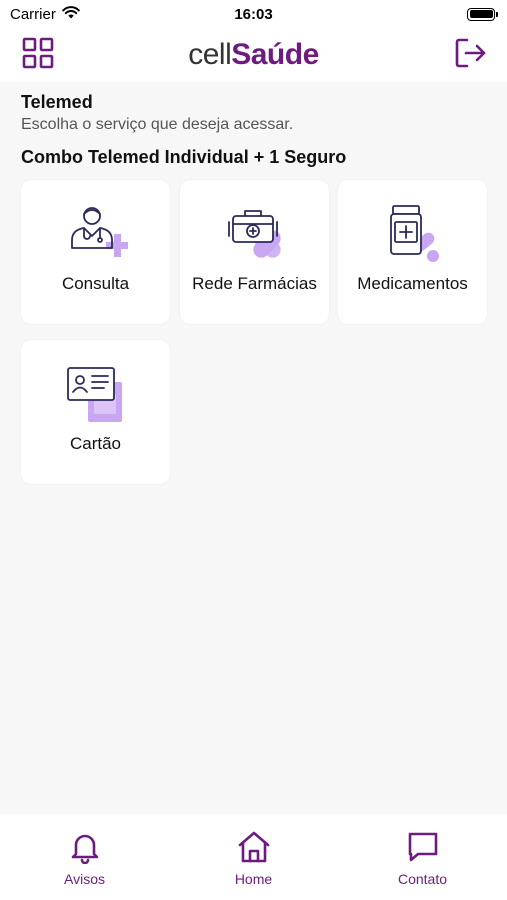 The image size is (507, 900). Describe the element at coordinates (422, 879) in the screenshot. I see `nav-label: Contato` at that location.